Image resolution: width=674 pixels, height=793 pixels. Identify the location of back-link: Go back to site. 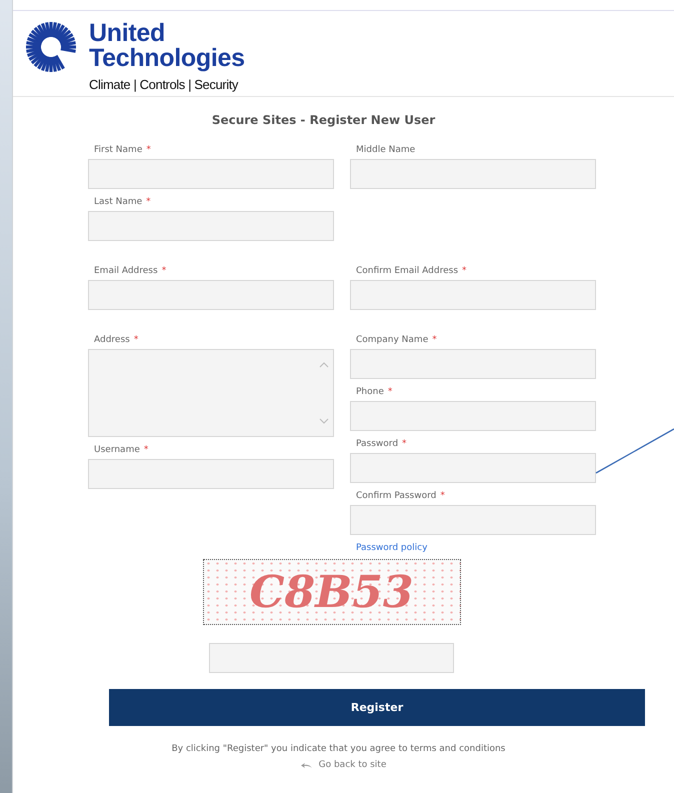
(343, 765).